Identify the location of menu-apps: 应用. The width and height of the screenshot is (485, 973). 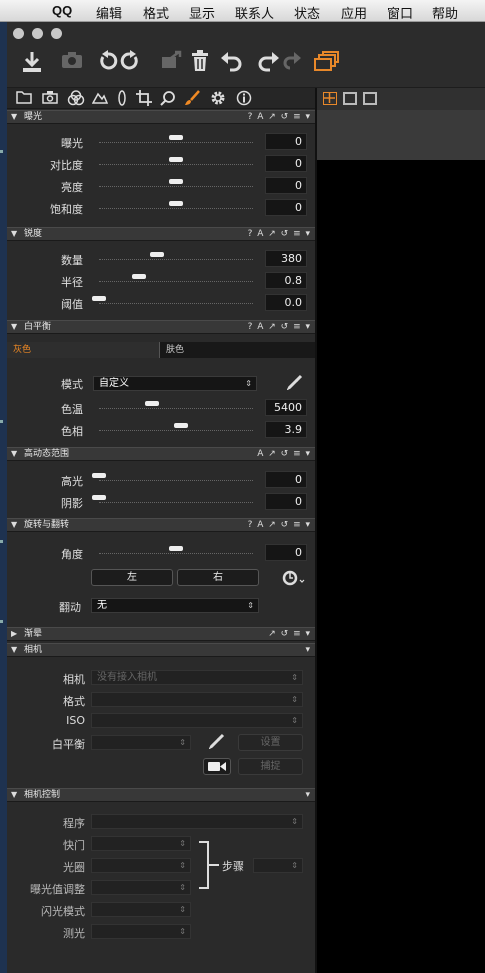
(354, 12).